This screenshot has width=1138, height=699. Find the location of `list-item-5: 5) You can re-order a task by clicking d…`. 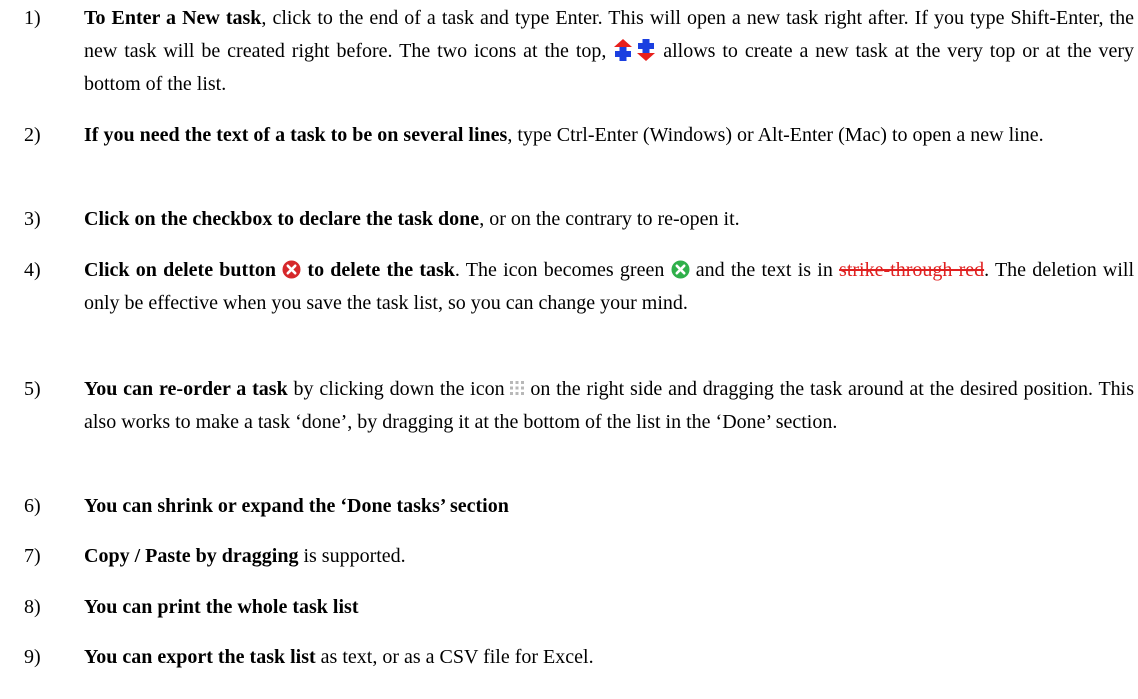

list-item-5: 5) You can re-order a task by clicking d… is located at coordinates (579, 406).